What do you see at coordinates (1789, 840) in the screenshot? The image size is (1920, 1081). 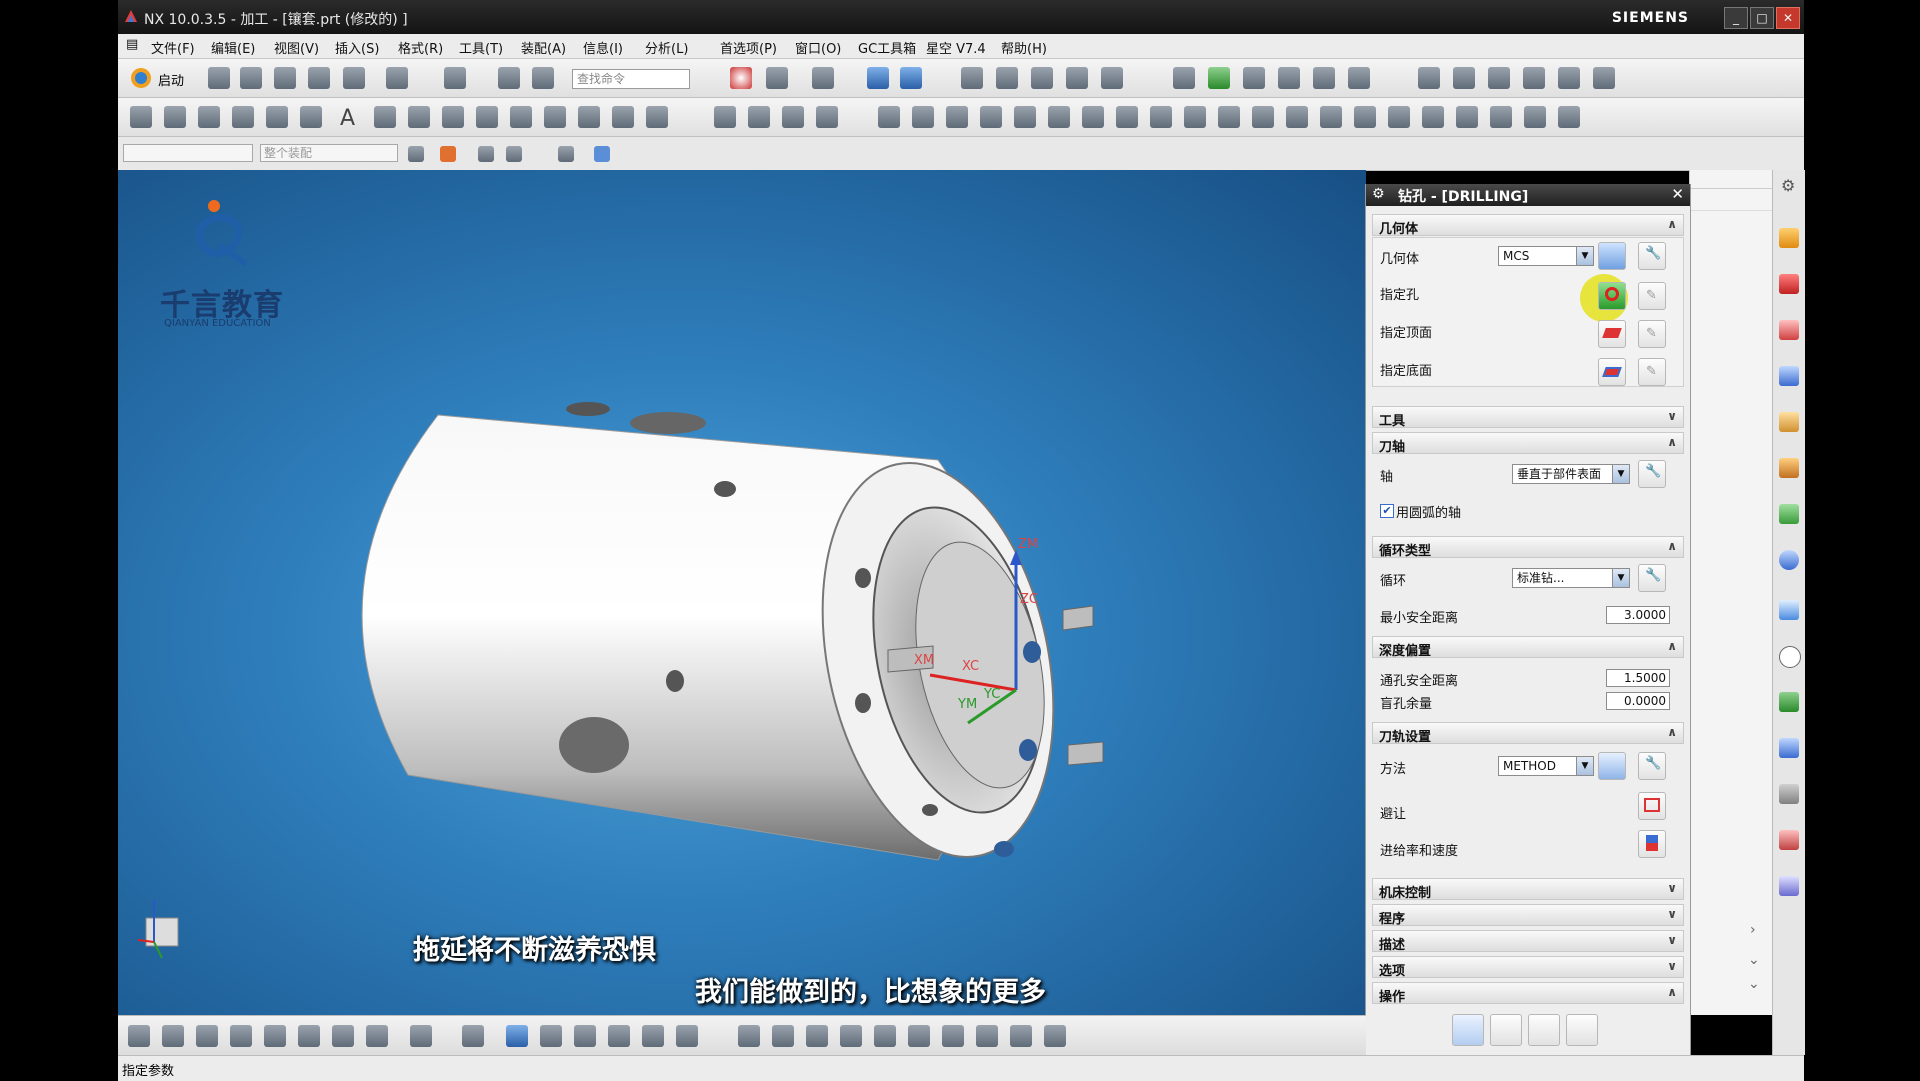 I see `palette-icon` at bounding box center [1789, 840].